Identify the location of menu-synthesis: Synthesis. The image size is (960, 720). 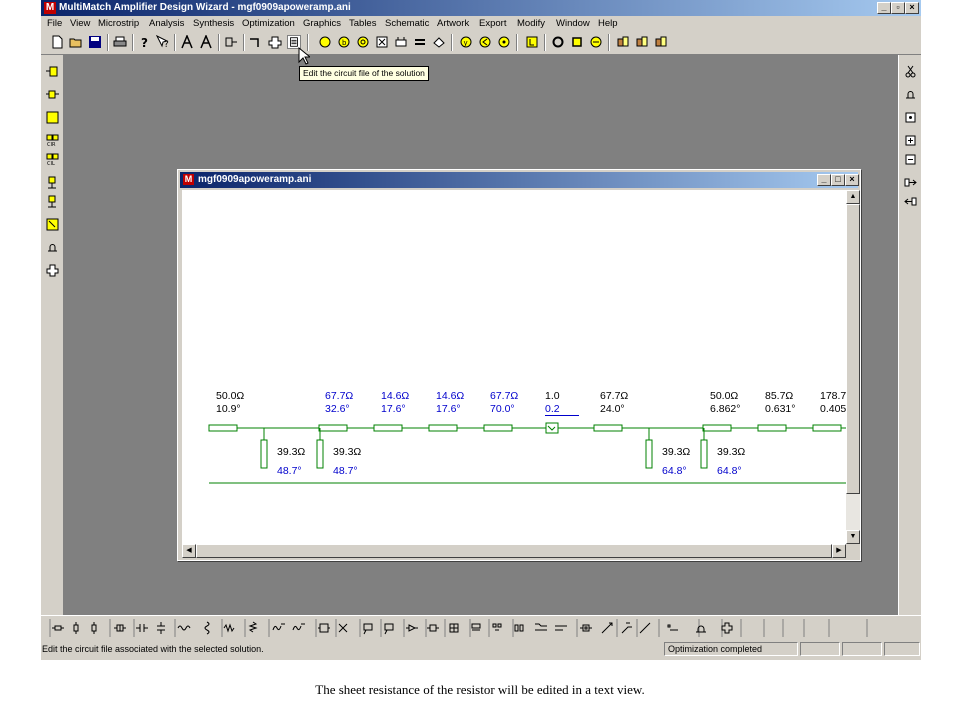
(213, 23).